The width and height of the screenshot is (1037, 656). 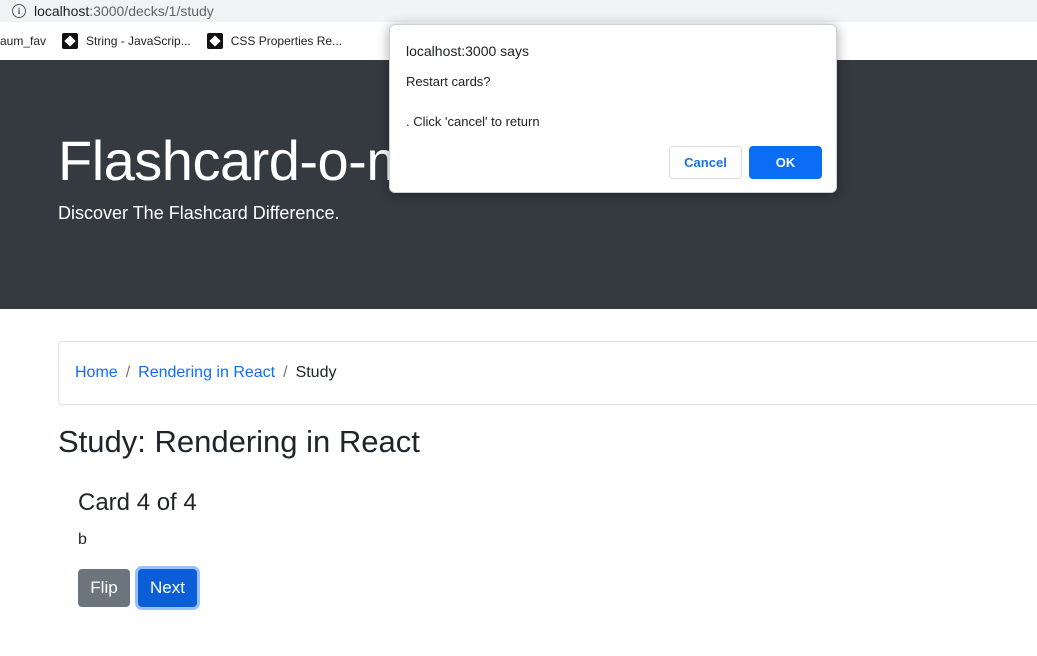 What do you see at coordinates (316, 372) in the screenshot?
I see `breadcrumb-current: Study` at bounding box center [316, 372].